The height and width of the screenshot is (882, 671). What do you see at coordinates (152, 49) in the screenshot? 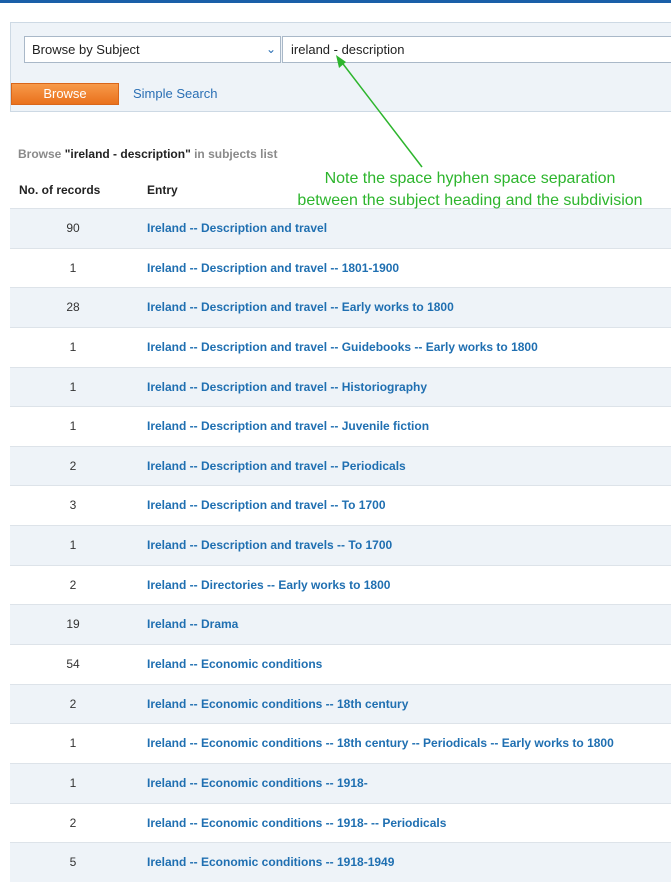
I see `search-type-select: Browse by Subject ⌄` at bounding box center [152, 49].